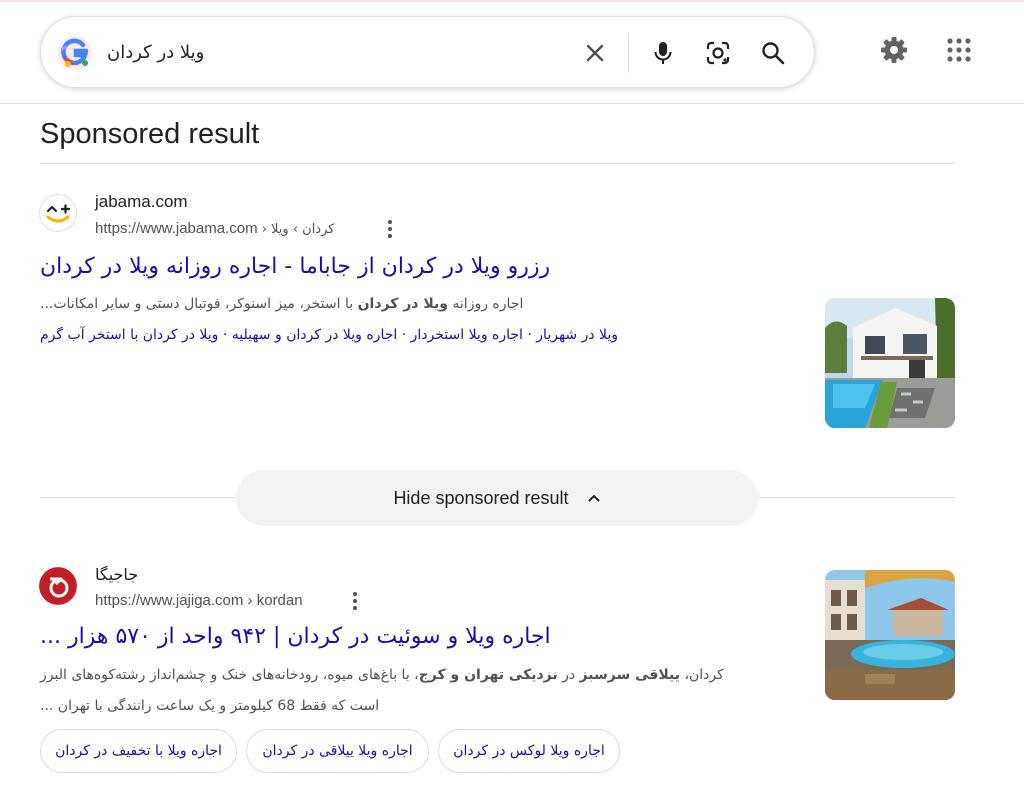 This screenshot has height=802, width=1024. Describe the element at coordinates (150, 134) in the screenshot. I see `sponsored-heading: Sponsored result` at that location.